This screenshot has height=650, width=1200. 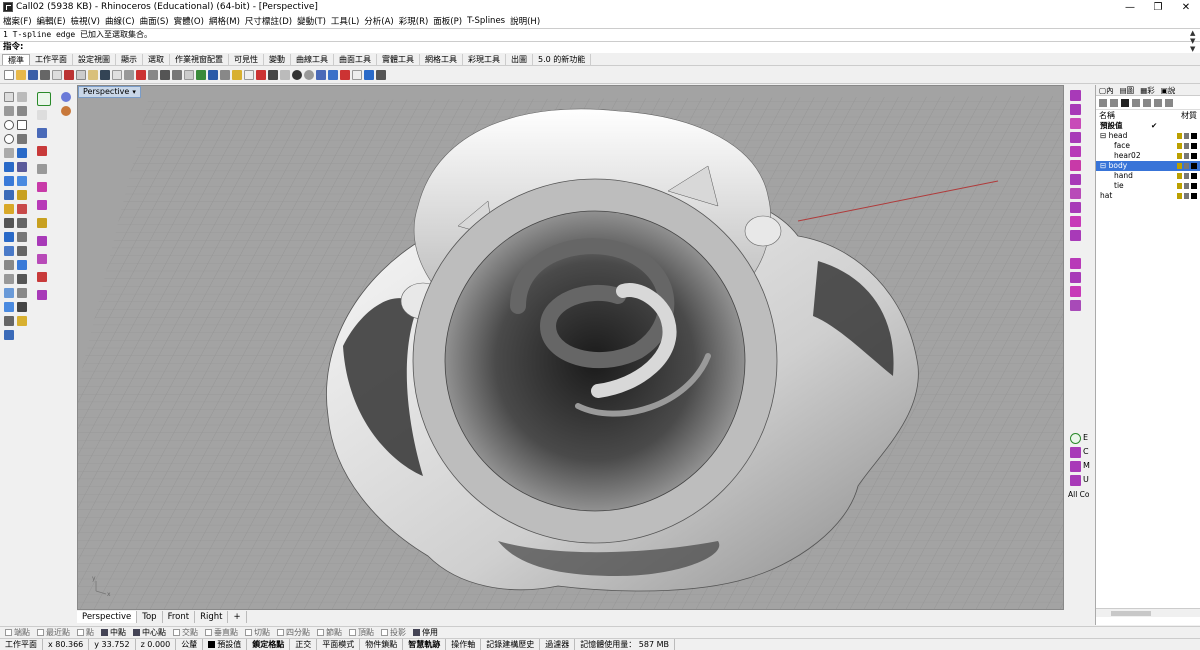 What do you see at coordinates (1147, 102) in the screenshot?
I see `move-down-icon` at bounding box center [1147, 102].